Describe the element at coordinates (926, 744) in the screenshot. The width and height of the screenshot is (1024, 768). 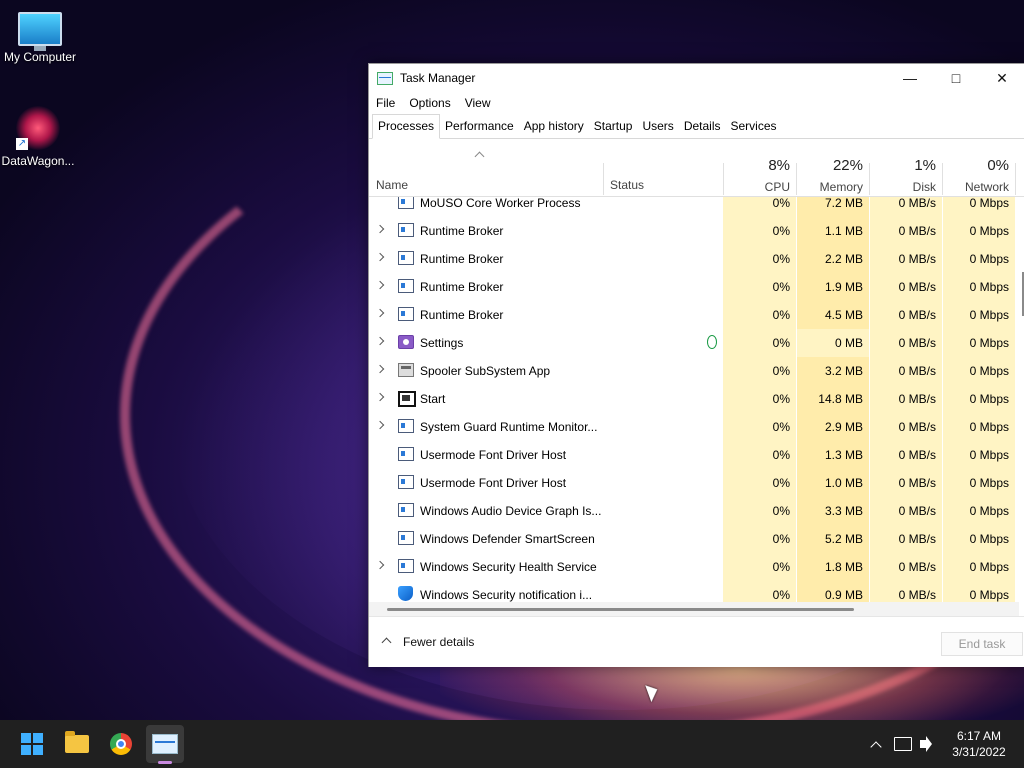
I see `volume-icon` at that location.